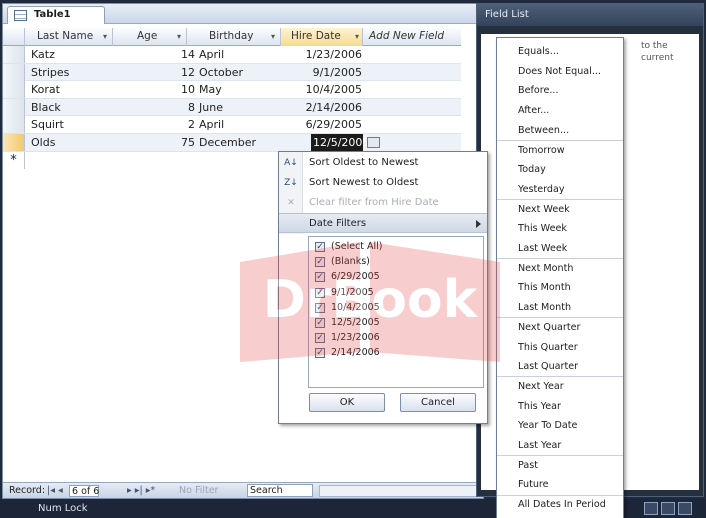 The height and width of the screenshot is (518, 706). What do you see at coordinates (560, 229) in the screenshot?
I see `date-filter-this-week: This Week` at bounding box center [560, 229].